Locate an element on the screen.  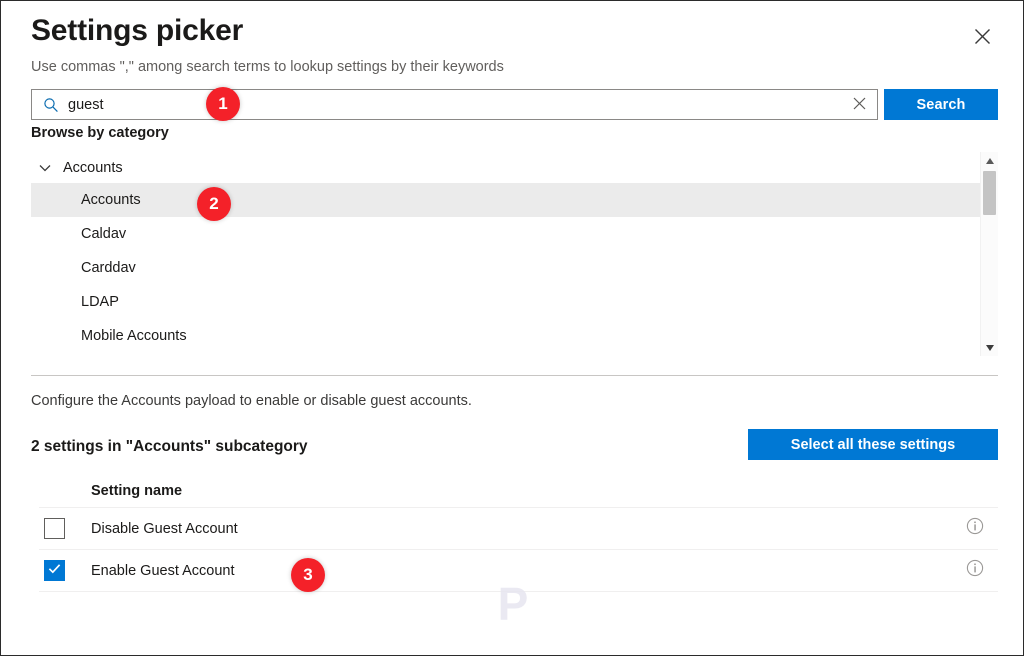
category-item-label: Carddav is located at coordinates (108, 268).